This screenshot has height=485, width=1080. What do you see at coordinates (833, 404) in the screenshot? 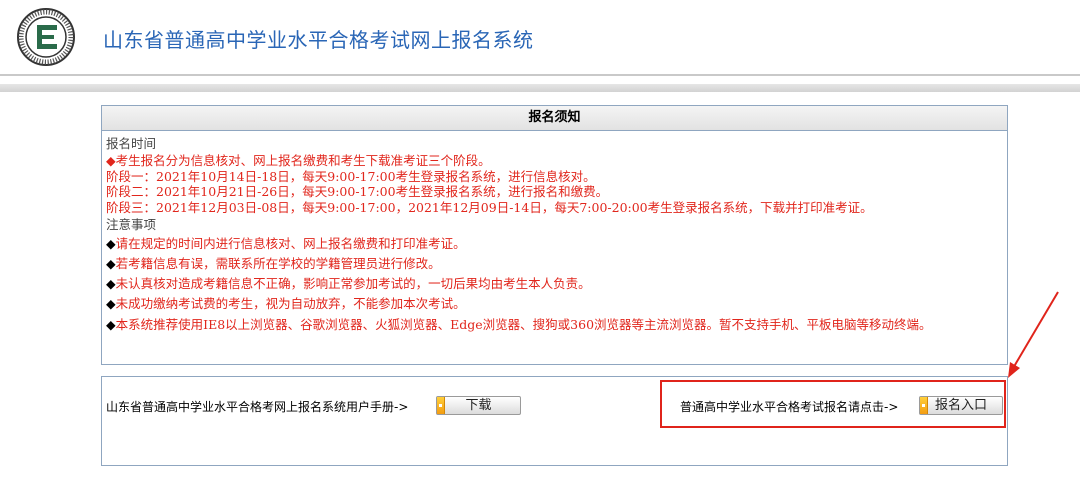
I see `highlight-box` at bounding box center [833, 404].